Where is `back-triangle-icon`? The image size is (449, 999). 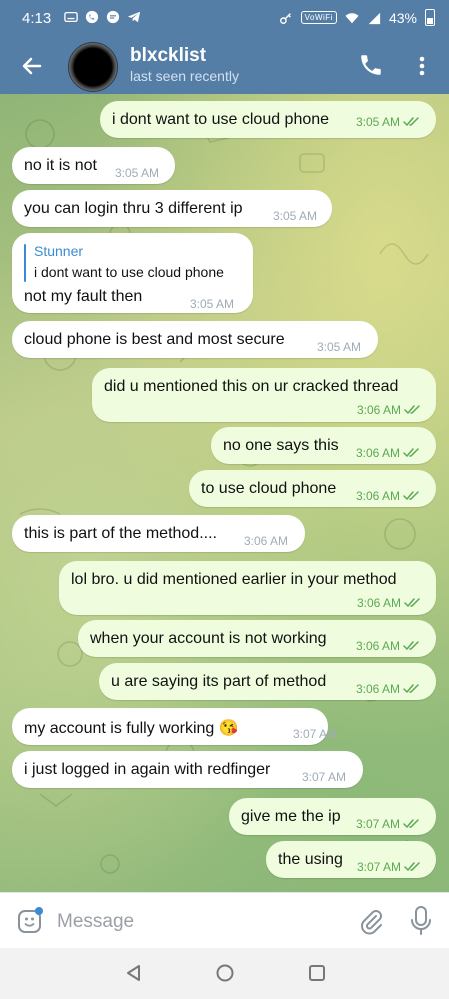 back-triangle-icon is located at coordinates (134, 973).